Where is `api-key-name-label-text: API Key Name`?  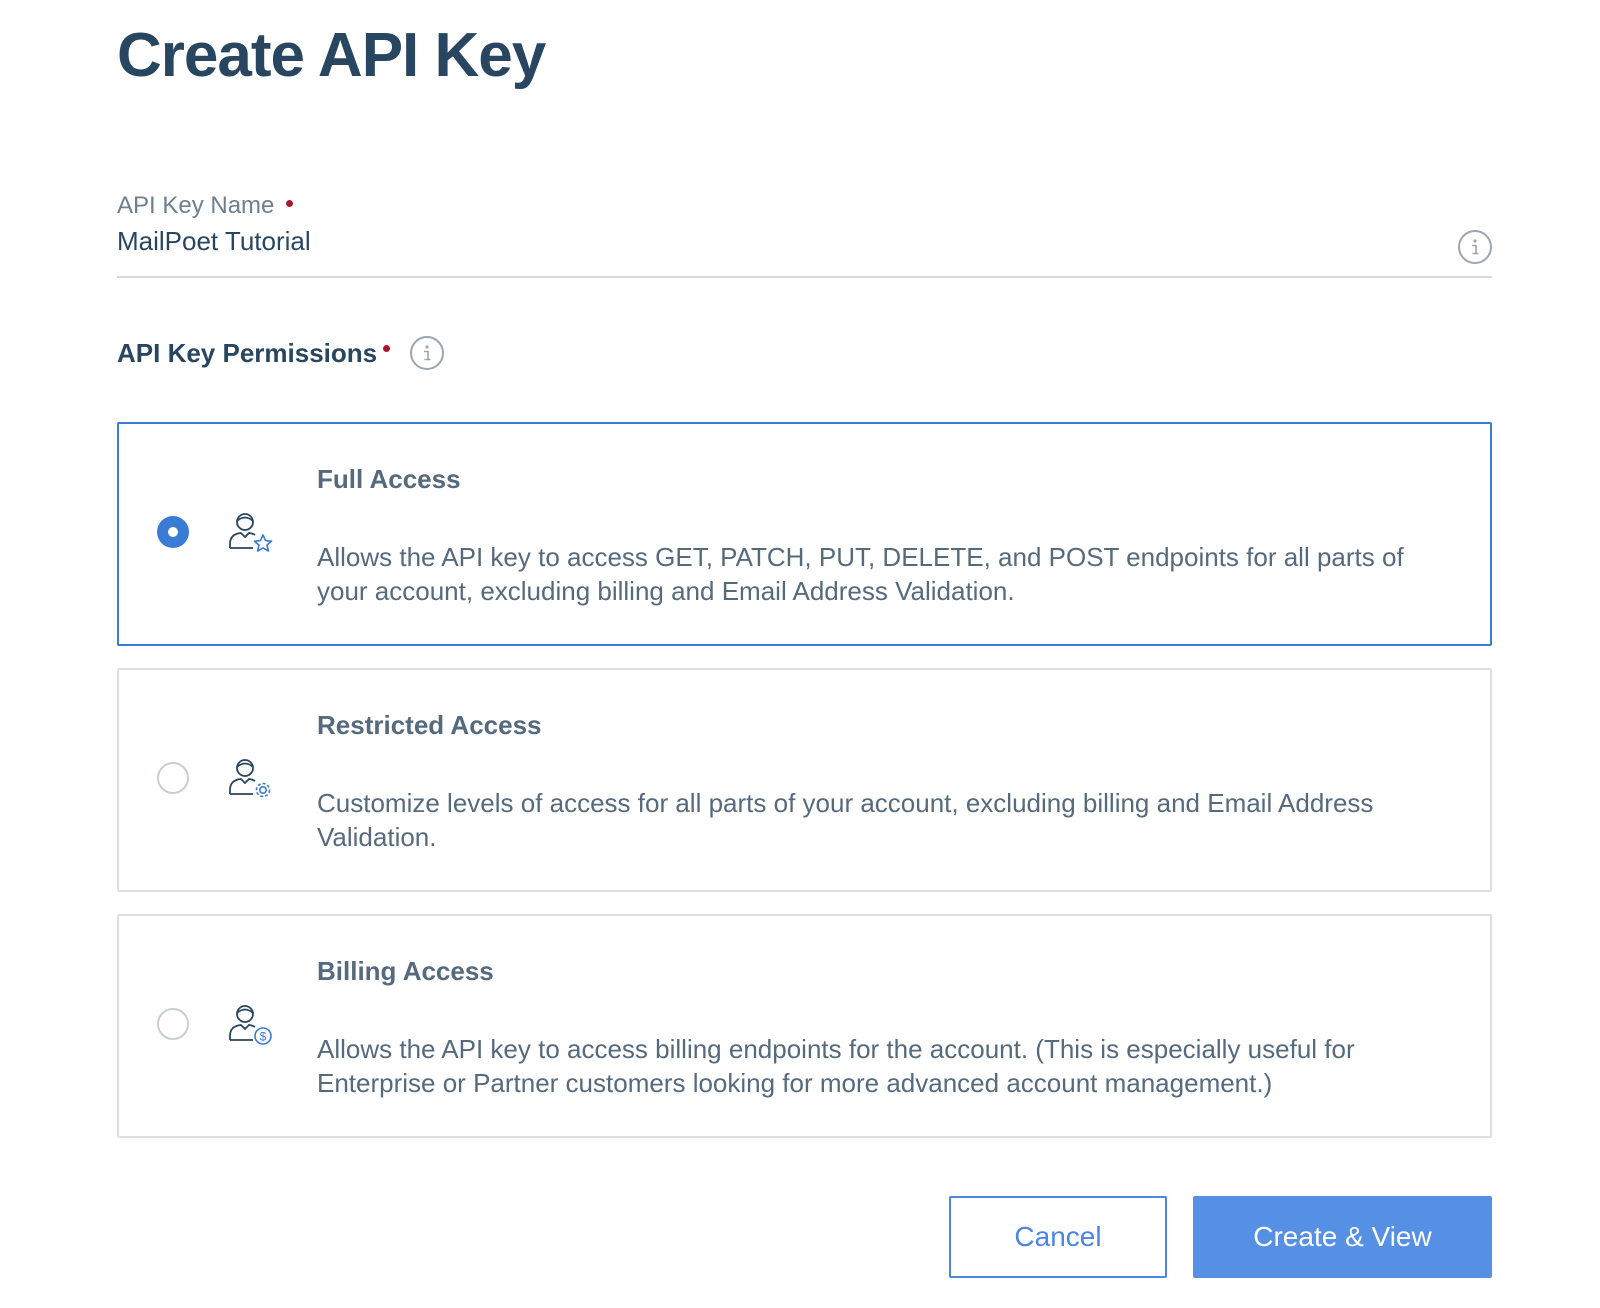
api-key-name-label-text: API Key Name is located at coordinates (196, 205).